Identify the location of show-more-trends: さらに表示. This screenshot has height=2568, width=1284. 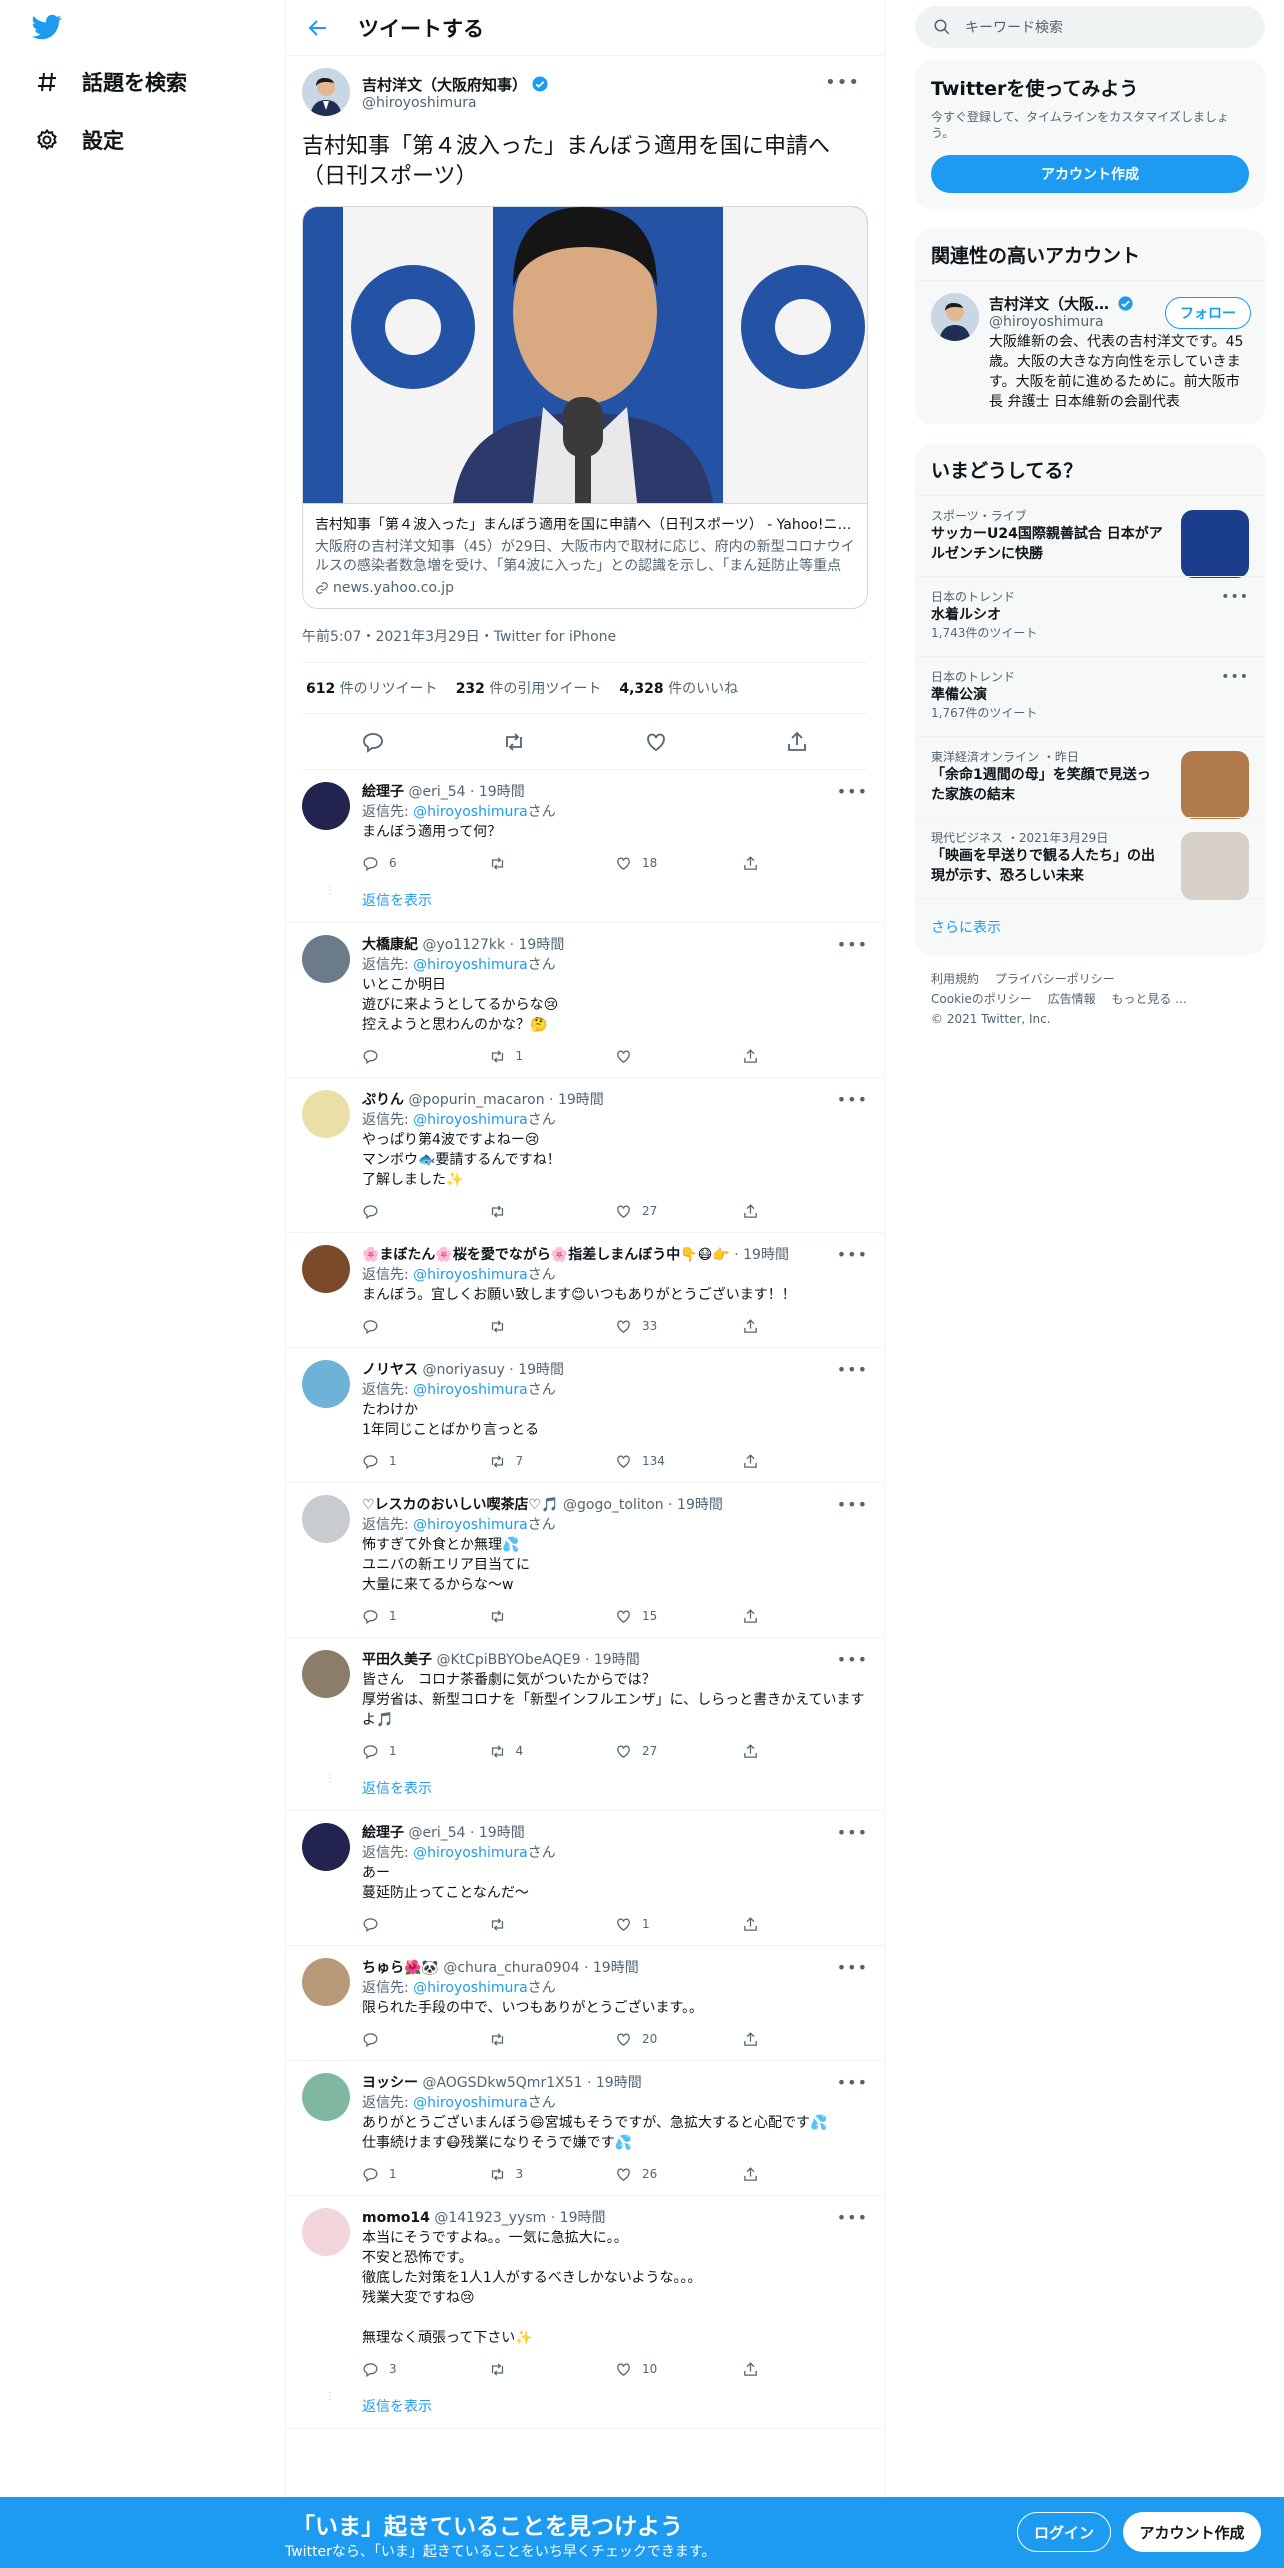
(1090, 926).